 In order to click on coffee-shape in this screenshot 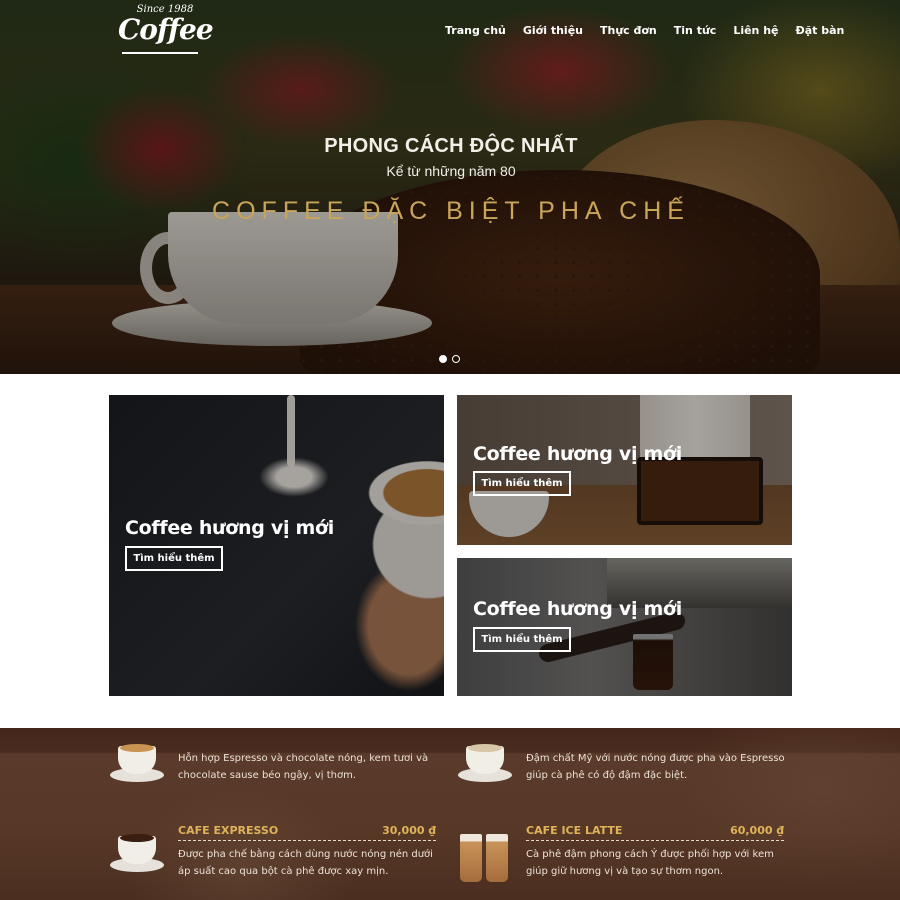, I will do `click(137, 838)`.